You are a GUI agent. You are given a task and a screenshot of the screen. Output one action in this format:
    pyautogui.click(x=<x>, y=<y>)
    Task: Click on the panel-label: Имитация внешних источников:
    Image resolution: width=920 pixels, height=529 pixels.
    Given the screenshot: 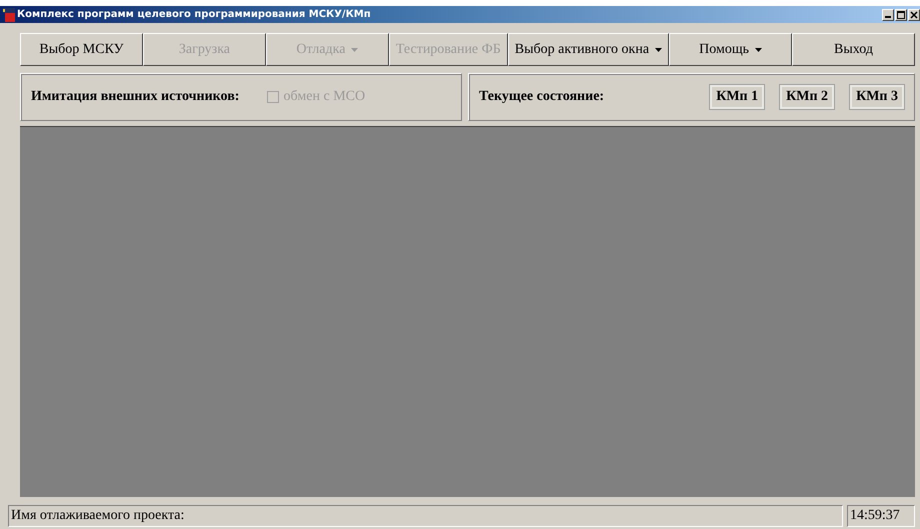 What is the action you would take?
    pyautogui.click(x=135, y=97)
    